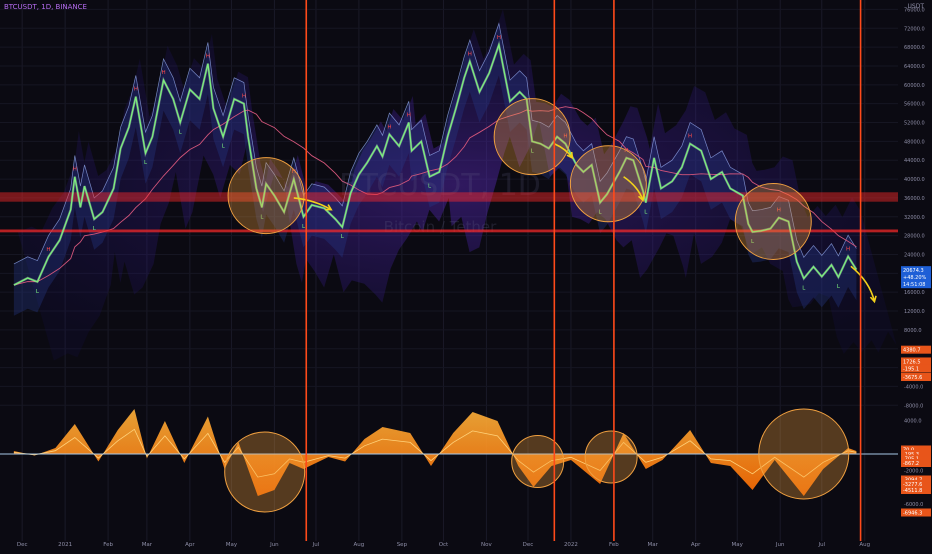 The image size is (932, 554). Describe the element at coordinates (571, 545) in the screenshot. I see `x-tick-label: 2022` at that location.